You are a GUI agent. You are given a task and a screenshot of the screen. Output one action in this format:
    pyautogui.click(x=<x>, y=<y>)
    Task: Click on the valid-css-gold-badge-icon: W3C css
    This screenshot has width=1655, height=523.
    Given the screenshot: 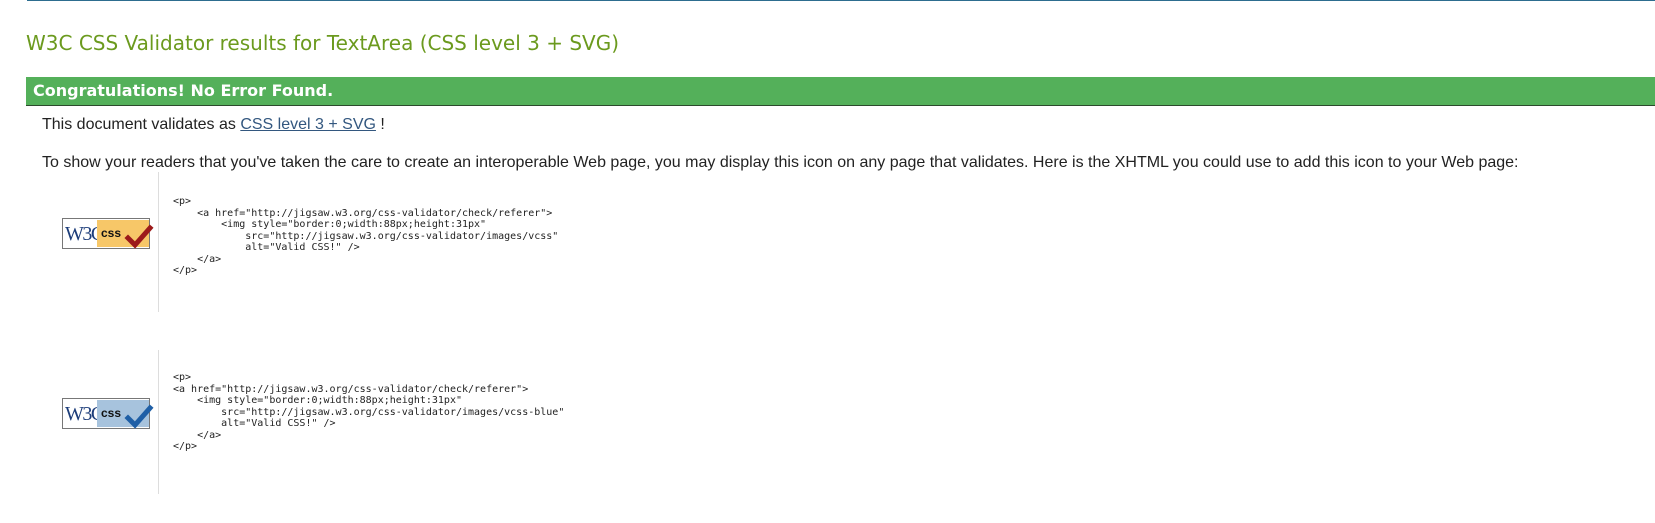 What is the action you would take?
    pyautogui.click(x=108, y=233)
    